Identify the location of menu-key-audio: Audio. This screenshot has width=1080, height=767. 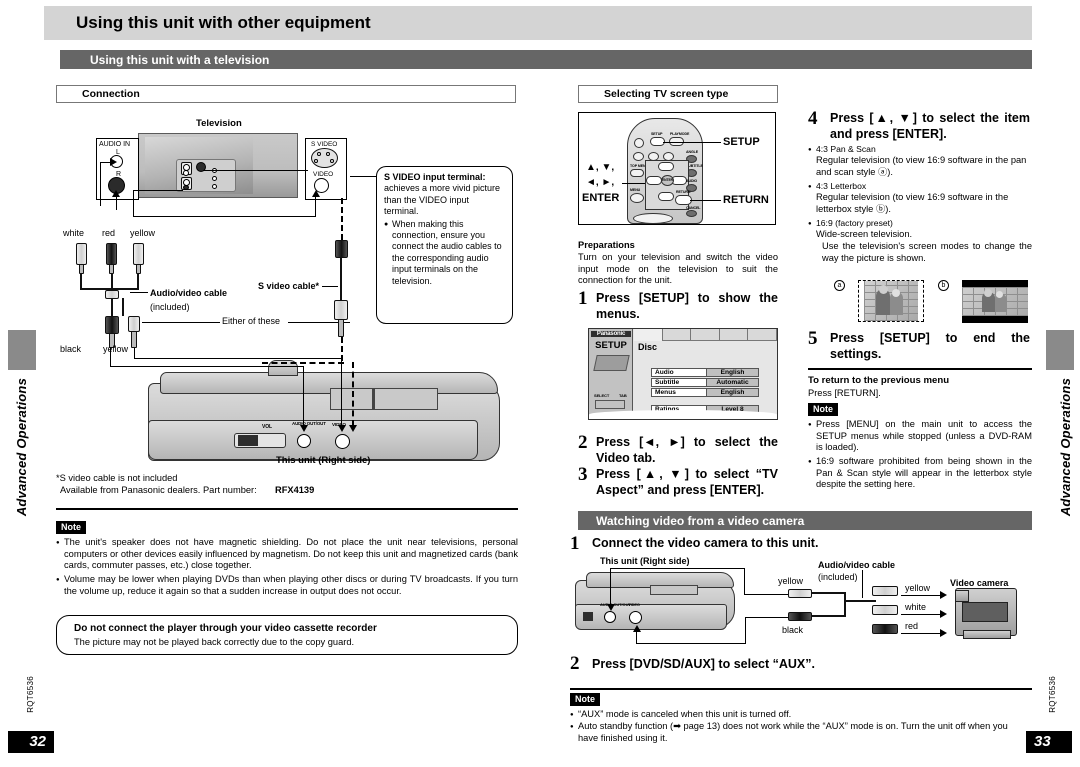
(679, 372).